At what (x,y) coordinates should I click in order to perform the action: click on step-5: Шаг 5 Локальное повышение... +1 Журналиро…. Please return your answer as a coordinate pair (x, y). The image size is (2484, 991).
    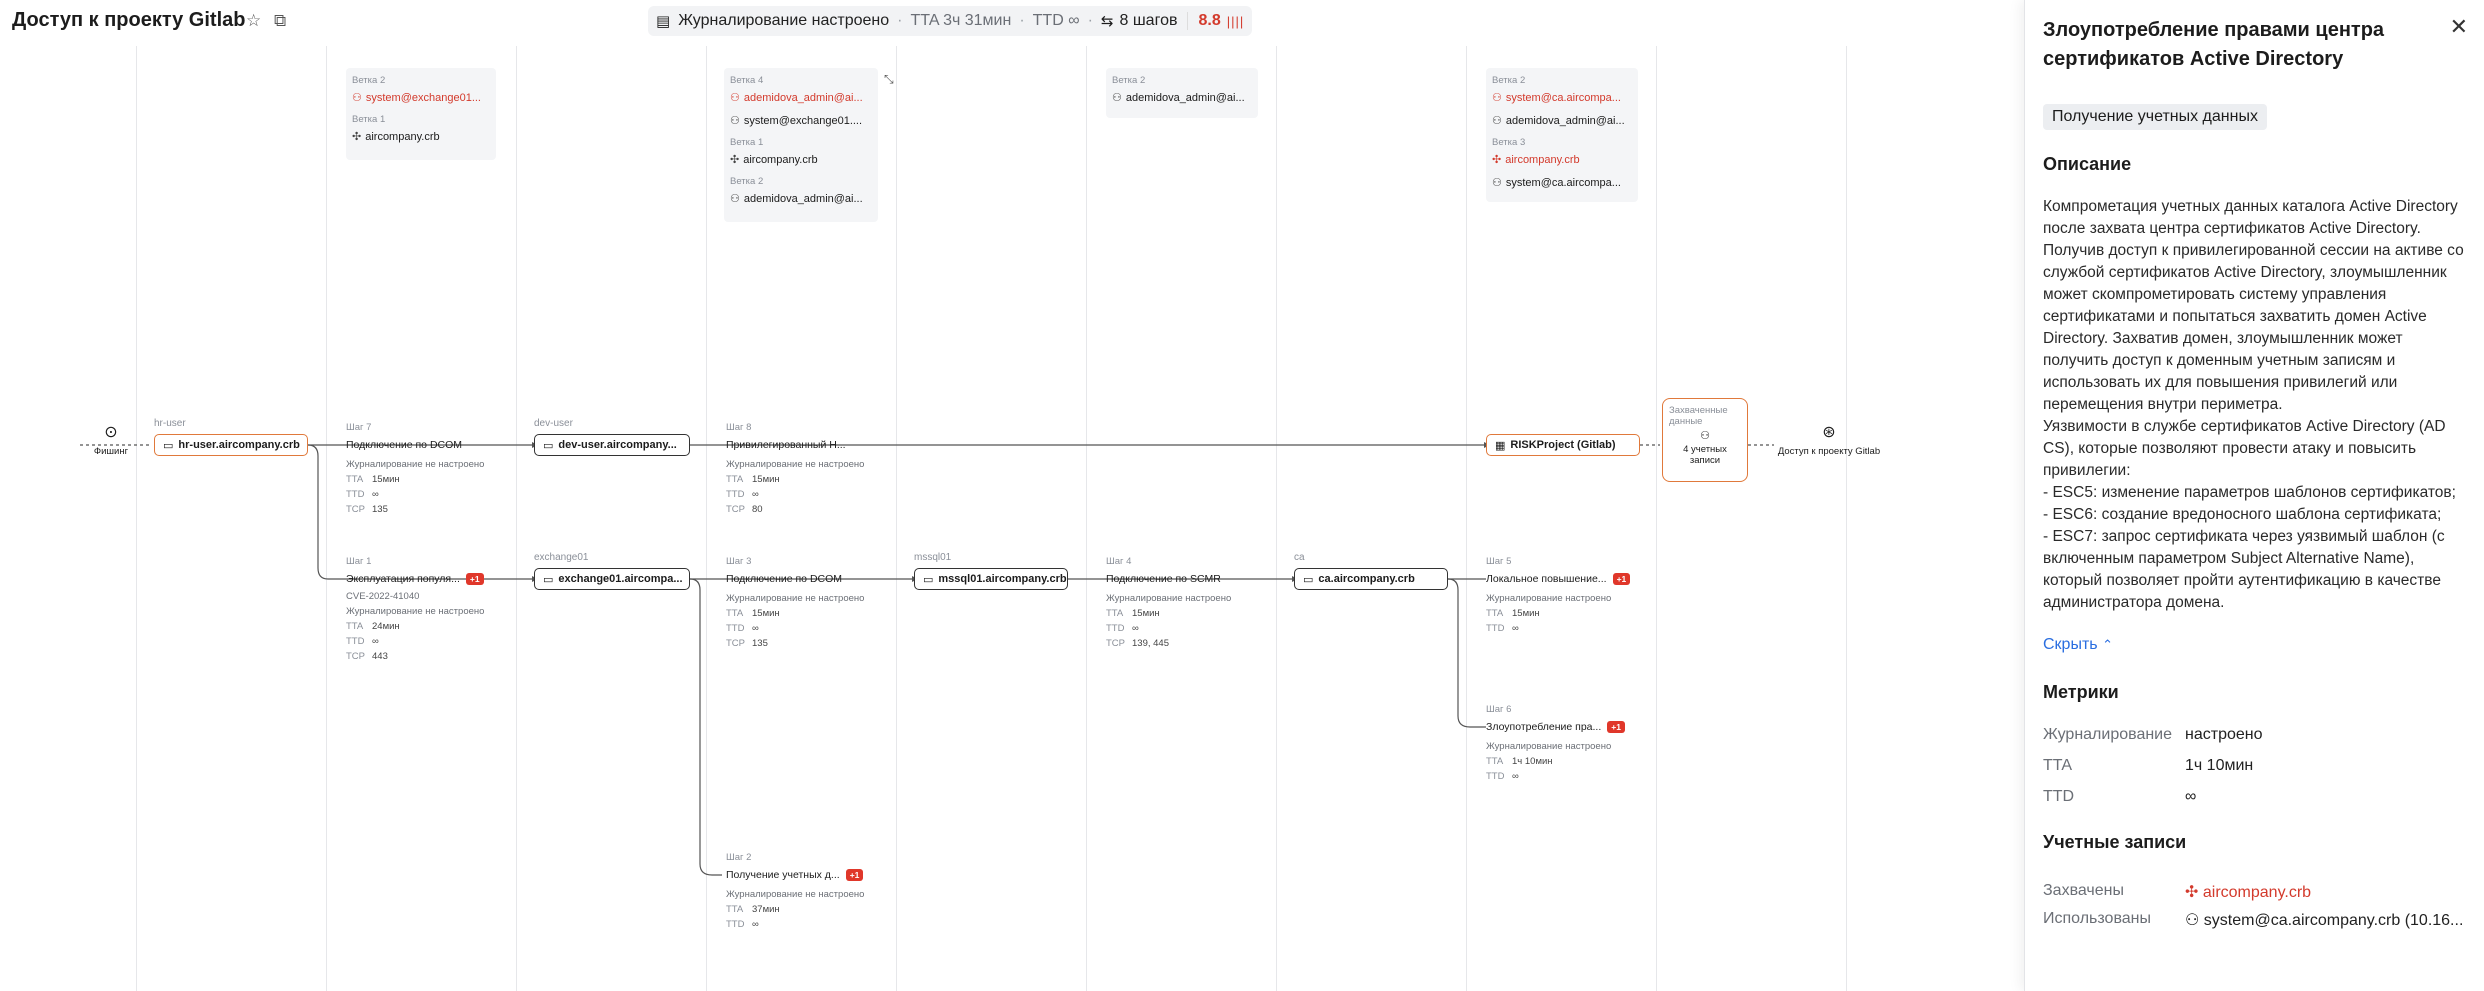
    Looking at the image, I should click on (1561, 595).